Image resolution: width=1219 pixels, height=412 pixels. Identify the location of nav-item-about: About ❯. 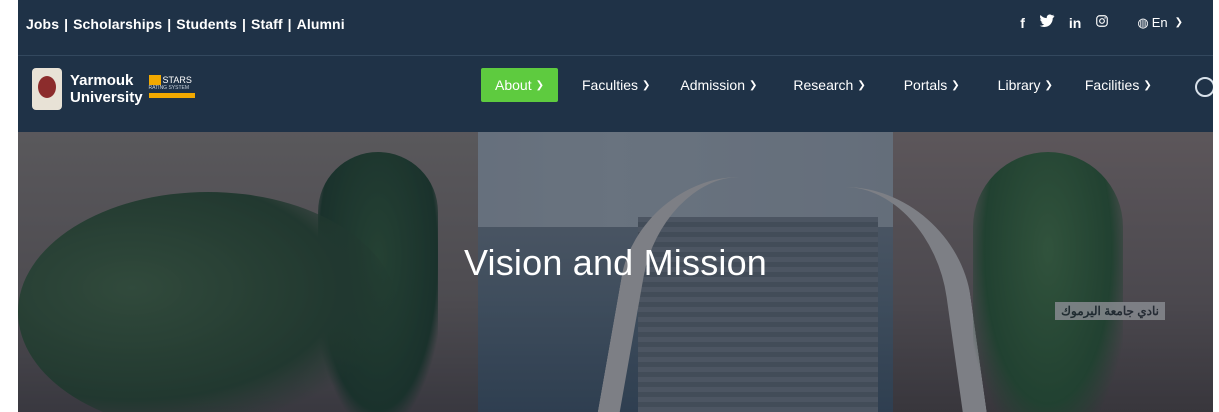
(519, 85).